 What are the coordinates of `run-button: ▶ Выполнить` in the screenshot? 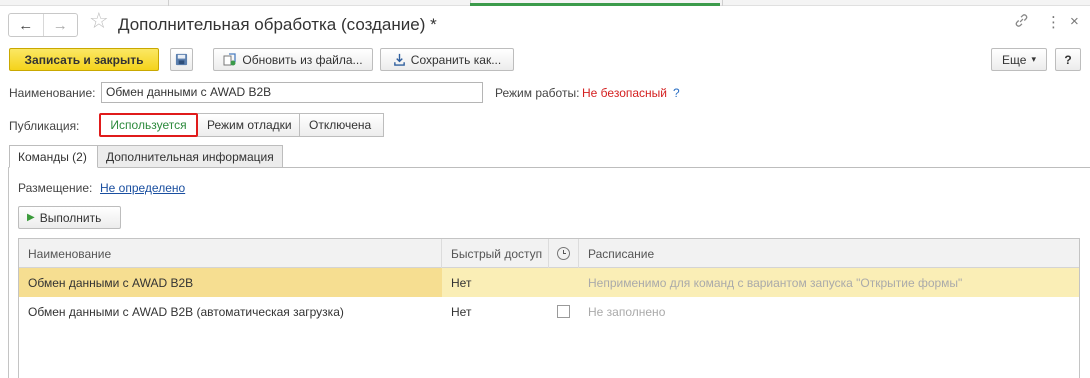 It's located at (69, 217).